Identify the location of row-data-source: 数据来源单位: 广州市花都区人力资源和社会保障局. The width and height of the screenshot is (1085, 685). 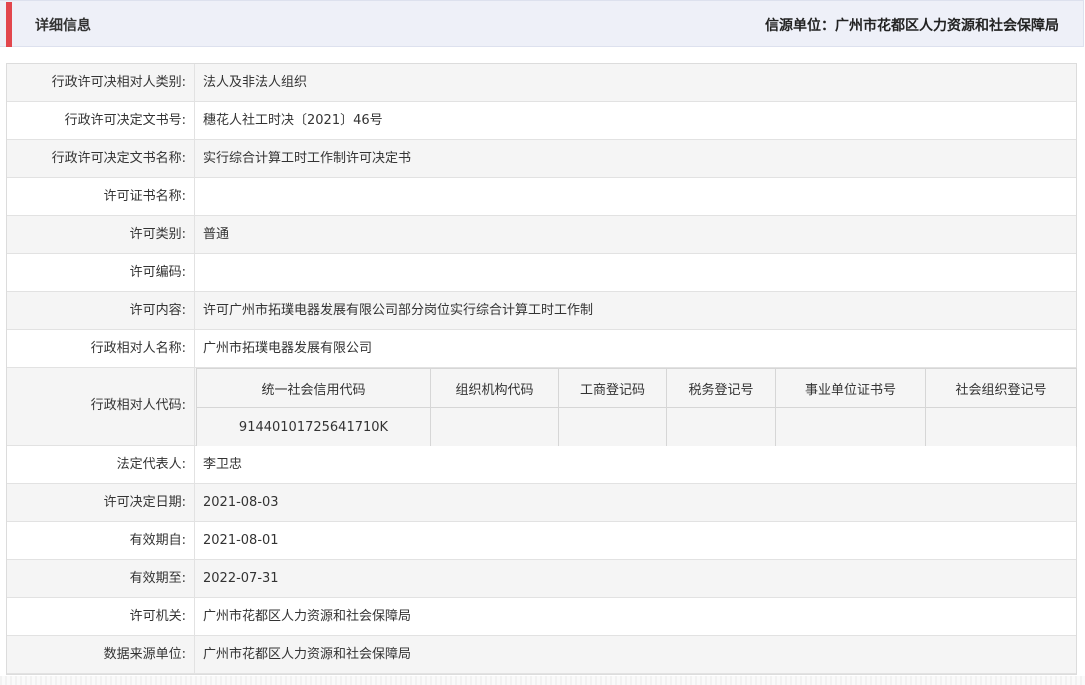
(541, 655).